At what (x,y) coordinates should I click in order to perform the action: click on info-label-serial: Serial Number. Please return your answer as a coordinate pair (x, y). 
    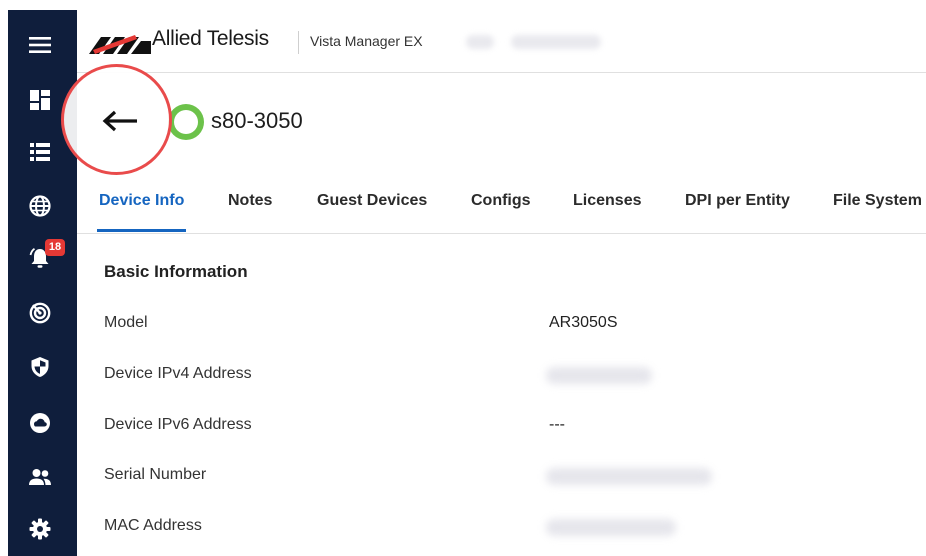
    Looking at the image, I should click on (155, 474).